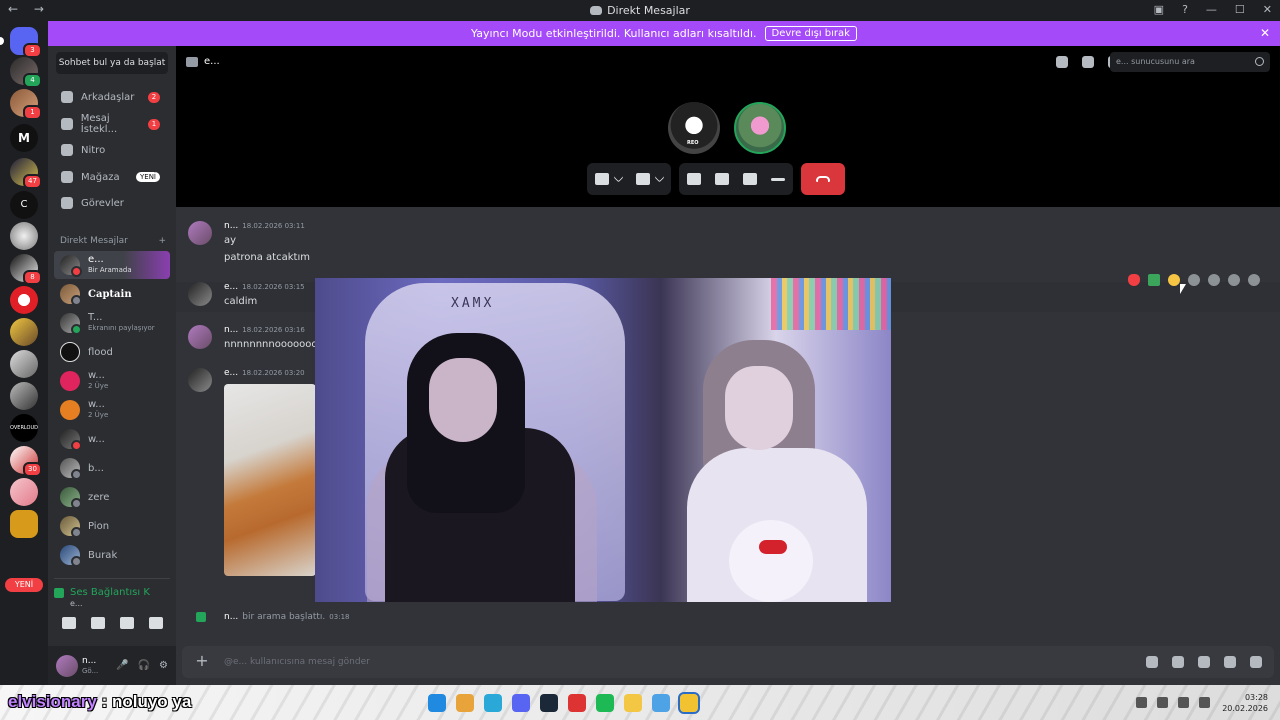 Image resolution: width=1280 pixels, height=720 pixels. Describe the element at coordinates (202, 661) in the screenshot. I see `add-attachment-icon: +` at that location.